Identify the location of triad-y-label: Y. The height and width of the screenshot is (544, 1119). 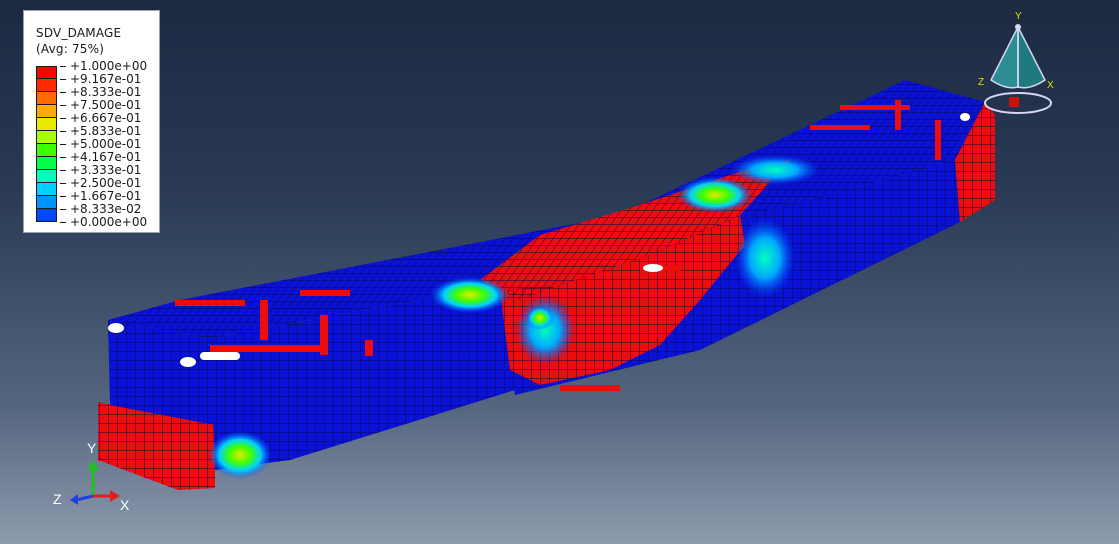
(92, 448).